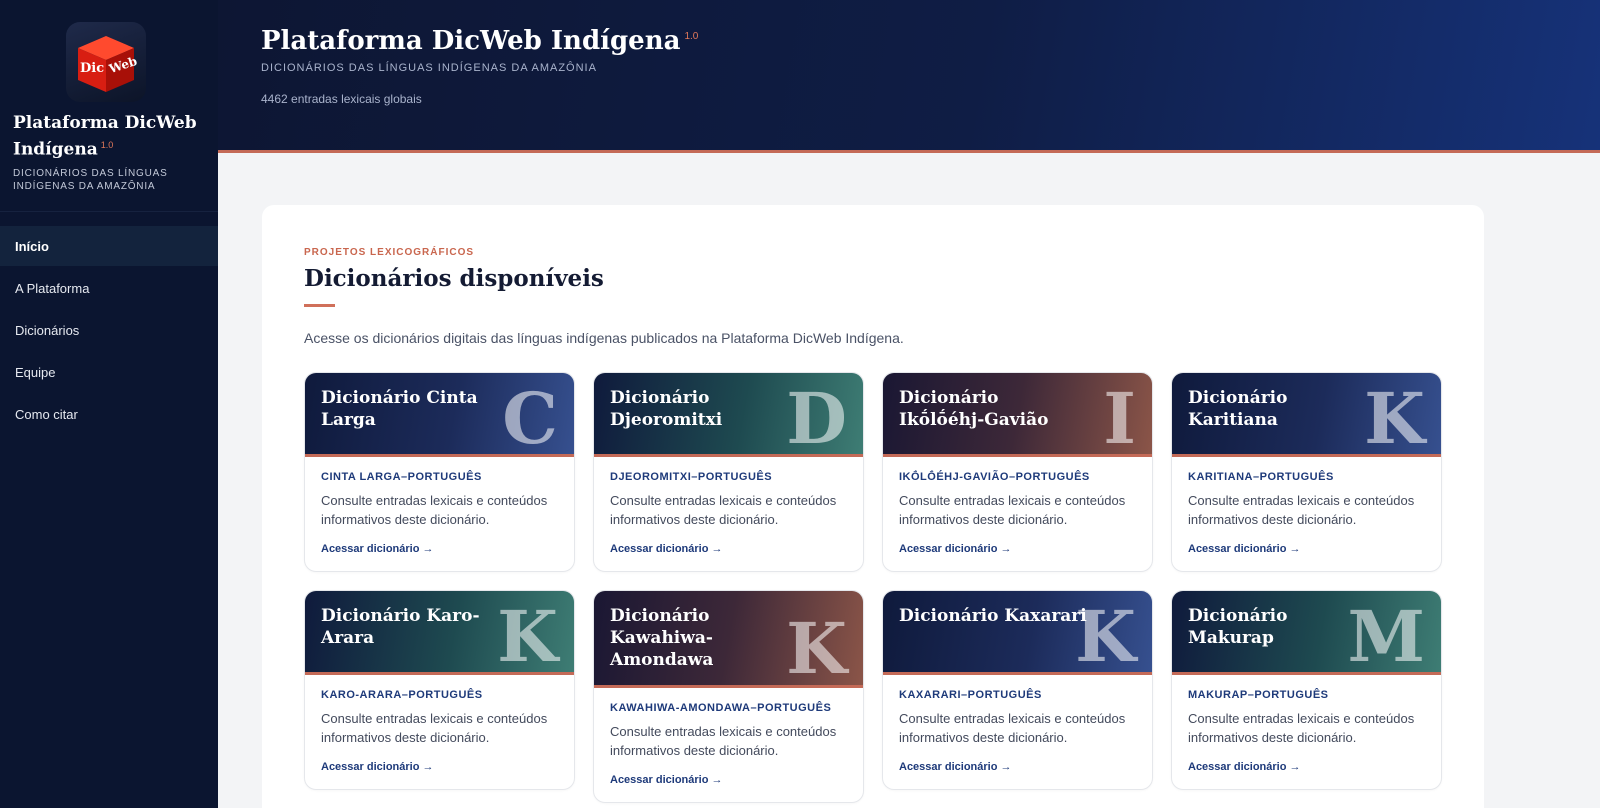 This screenshot has height=808, width=1600. What do you see at coordinates (402, 695) in the screenshot?
I see `card-language-pair: KARO-ARARA–PORTUGUÊS` at bounding box center [402, 695].